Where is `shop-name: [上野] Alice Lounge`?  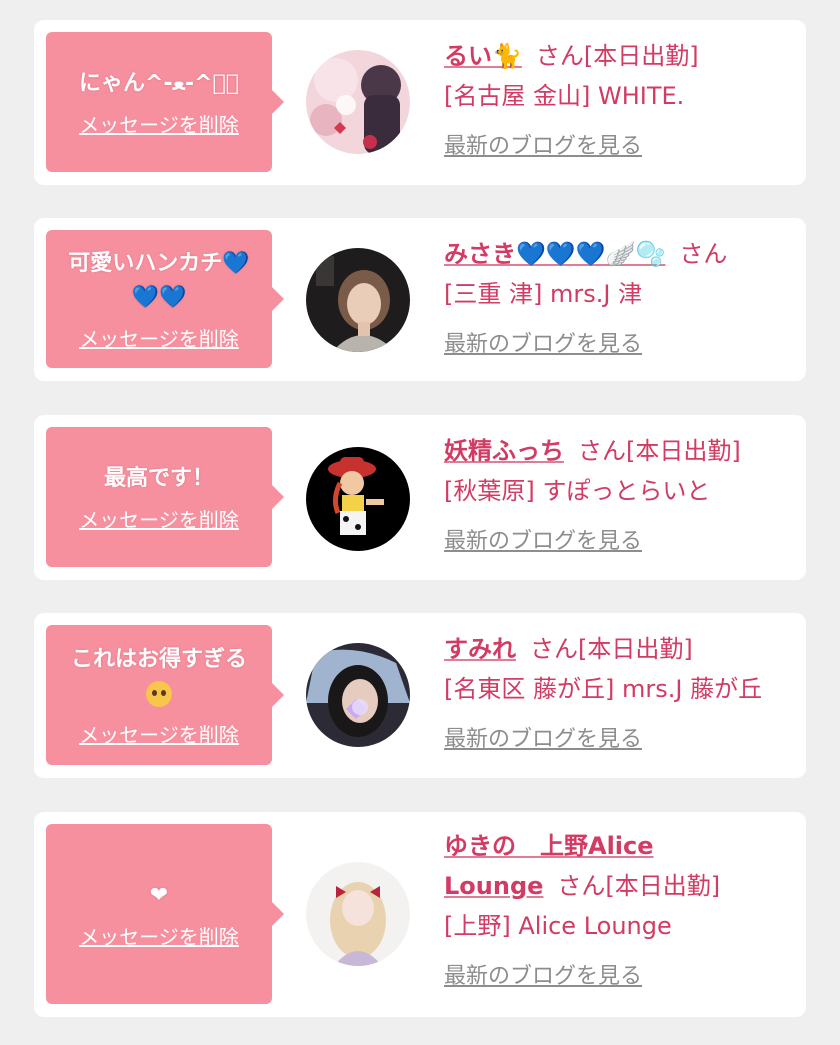
shop-name: [上野] Alice Lounge is located at coordinates (558, 926).